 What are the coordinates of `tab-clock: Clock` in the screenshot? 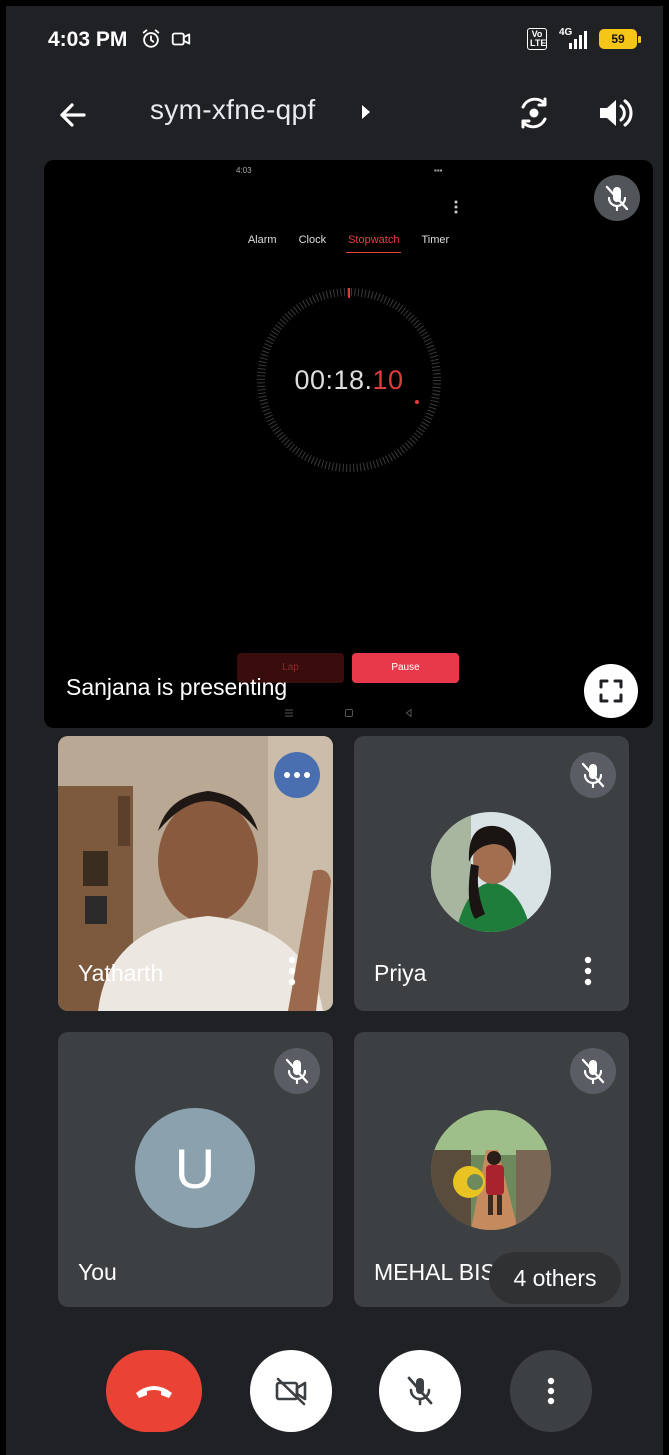 It's located at (312, 240).